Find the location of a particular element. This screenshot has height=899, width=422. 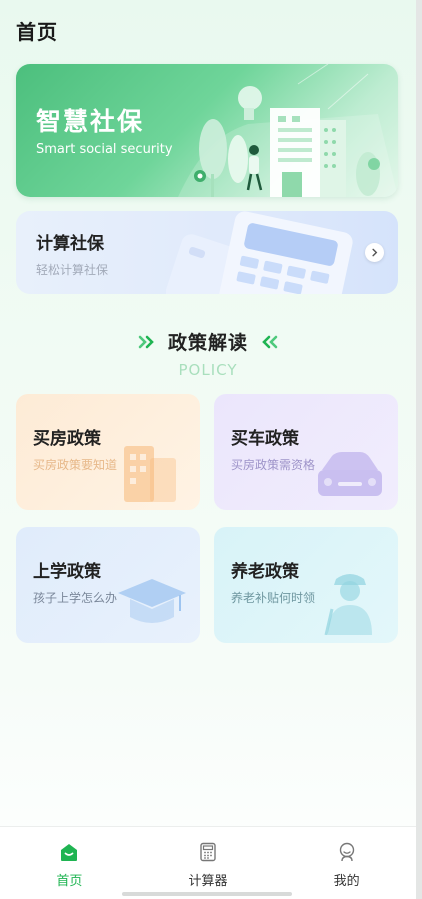

policy-section-title: 政策解读 is located at coordinates (207, 343).